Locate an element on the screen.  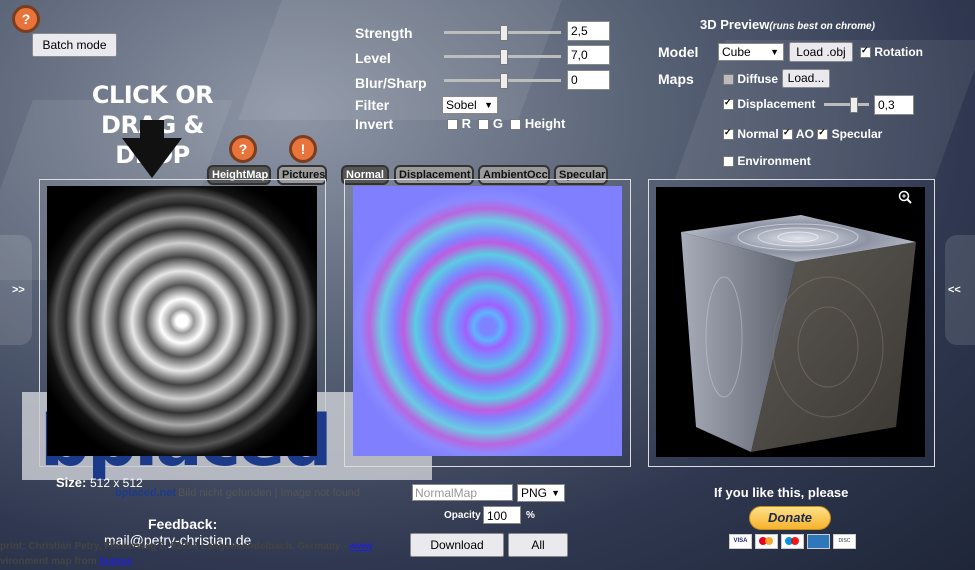
level-slider-thumb is located at coordinates (504, 57).